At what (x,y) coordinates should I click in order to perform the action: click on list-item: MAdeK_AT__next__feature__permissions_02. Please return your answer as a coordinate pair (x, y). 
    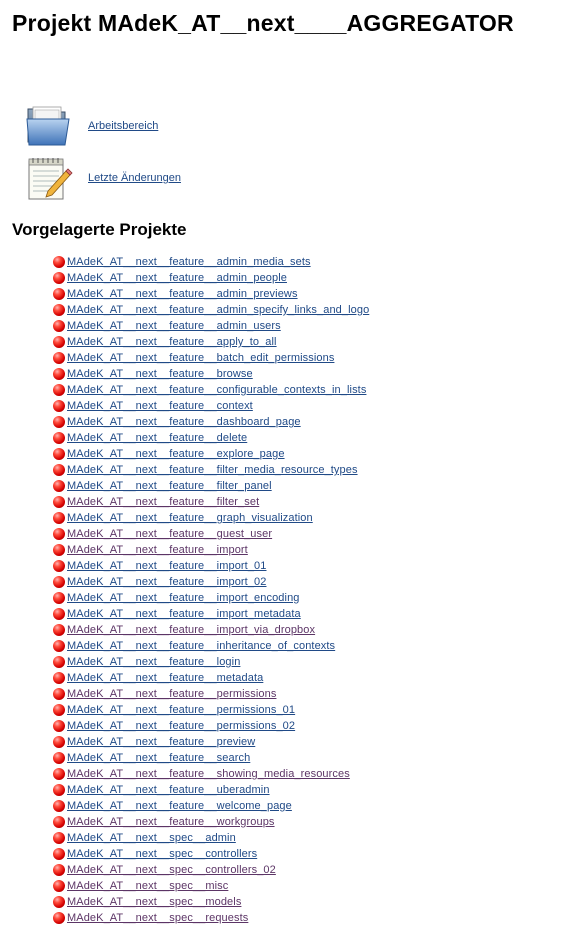
    Looking at the image, I should click on (211, 726).